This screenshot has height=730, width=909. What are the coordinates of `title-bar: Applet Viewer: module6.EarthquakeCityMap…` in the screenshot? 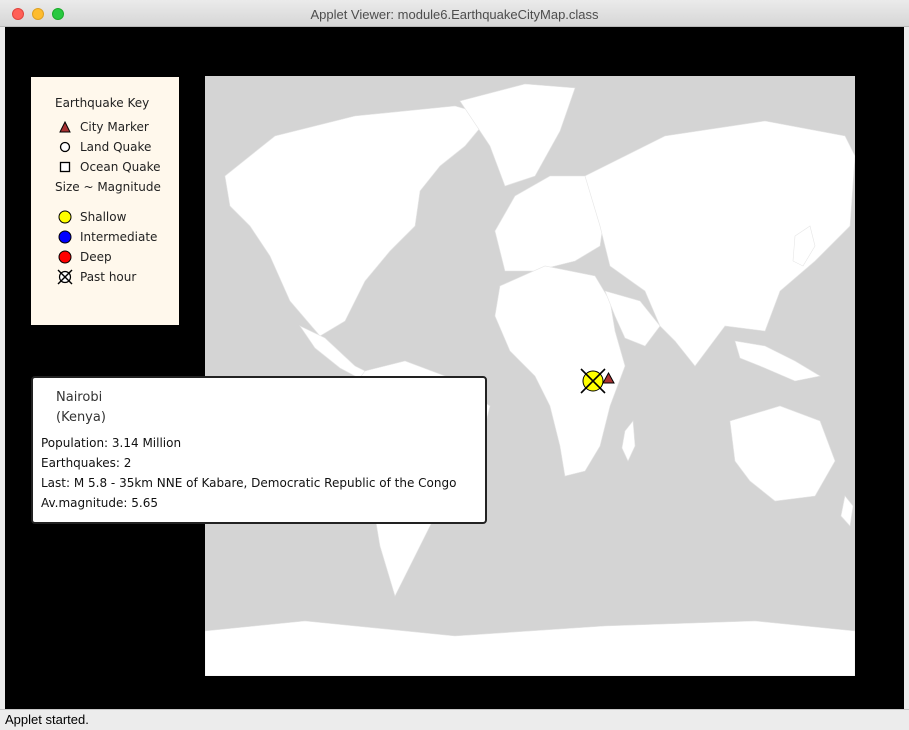 It's located at (454, 13).